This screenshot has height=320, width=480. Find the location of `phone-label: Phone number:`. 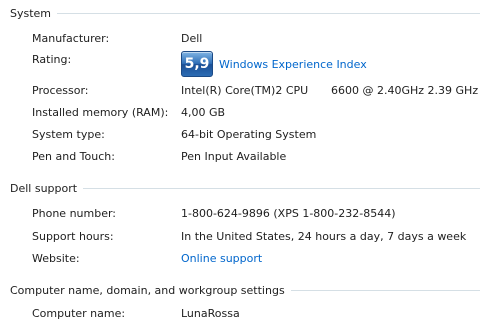

phone-label: Phone number: is located at coordinates (74, 213).